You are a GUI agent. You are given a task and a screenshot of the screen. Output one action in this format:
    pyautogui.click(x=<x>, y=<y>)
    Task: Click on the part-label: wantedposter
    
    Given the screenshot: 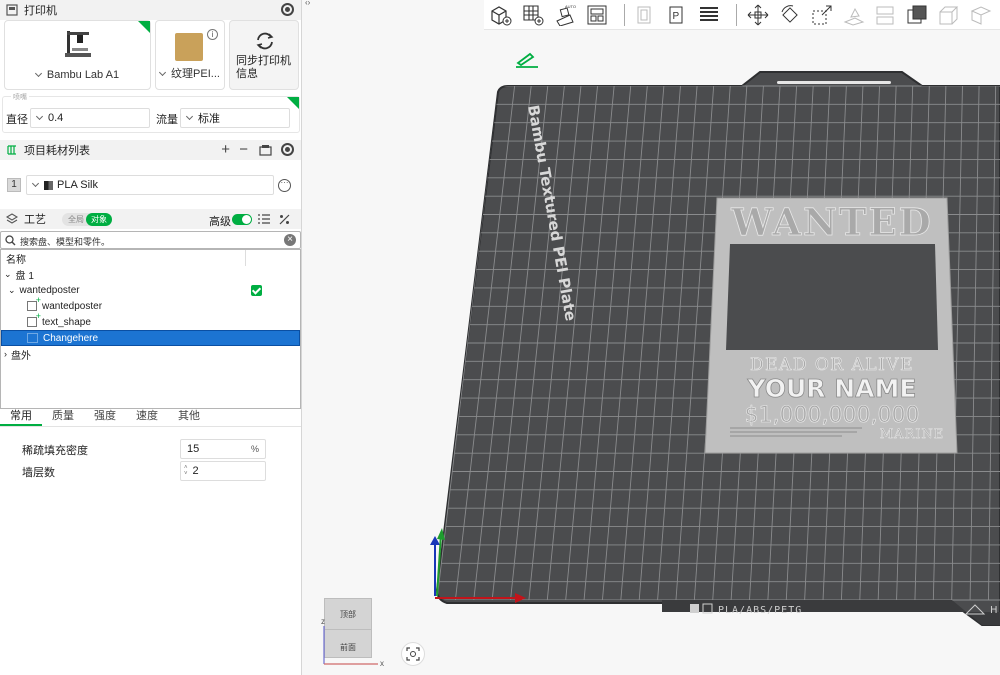 What is the action you would take?
    pyautogui.click(x=72, y=306)
    